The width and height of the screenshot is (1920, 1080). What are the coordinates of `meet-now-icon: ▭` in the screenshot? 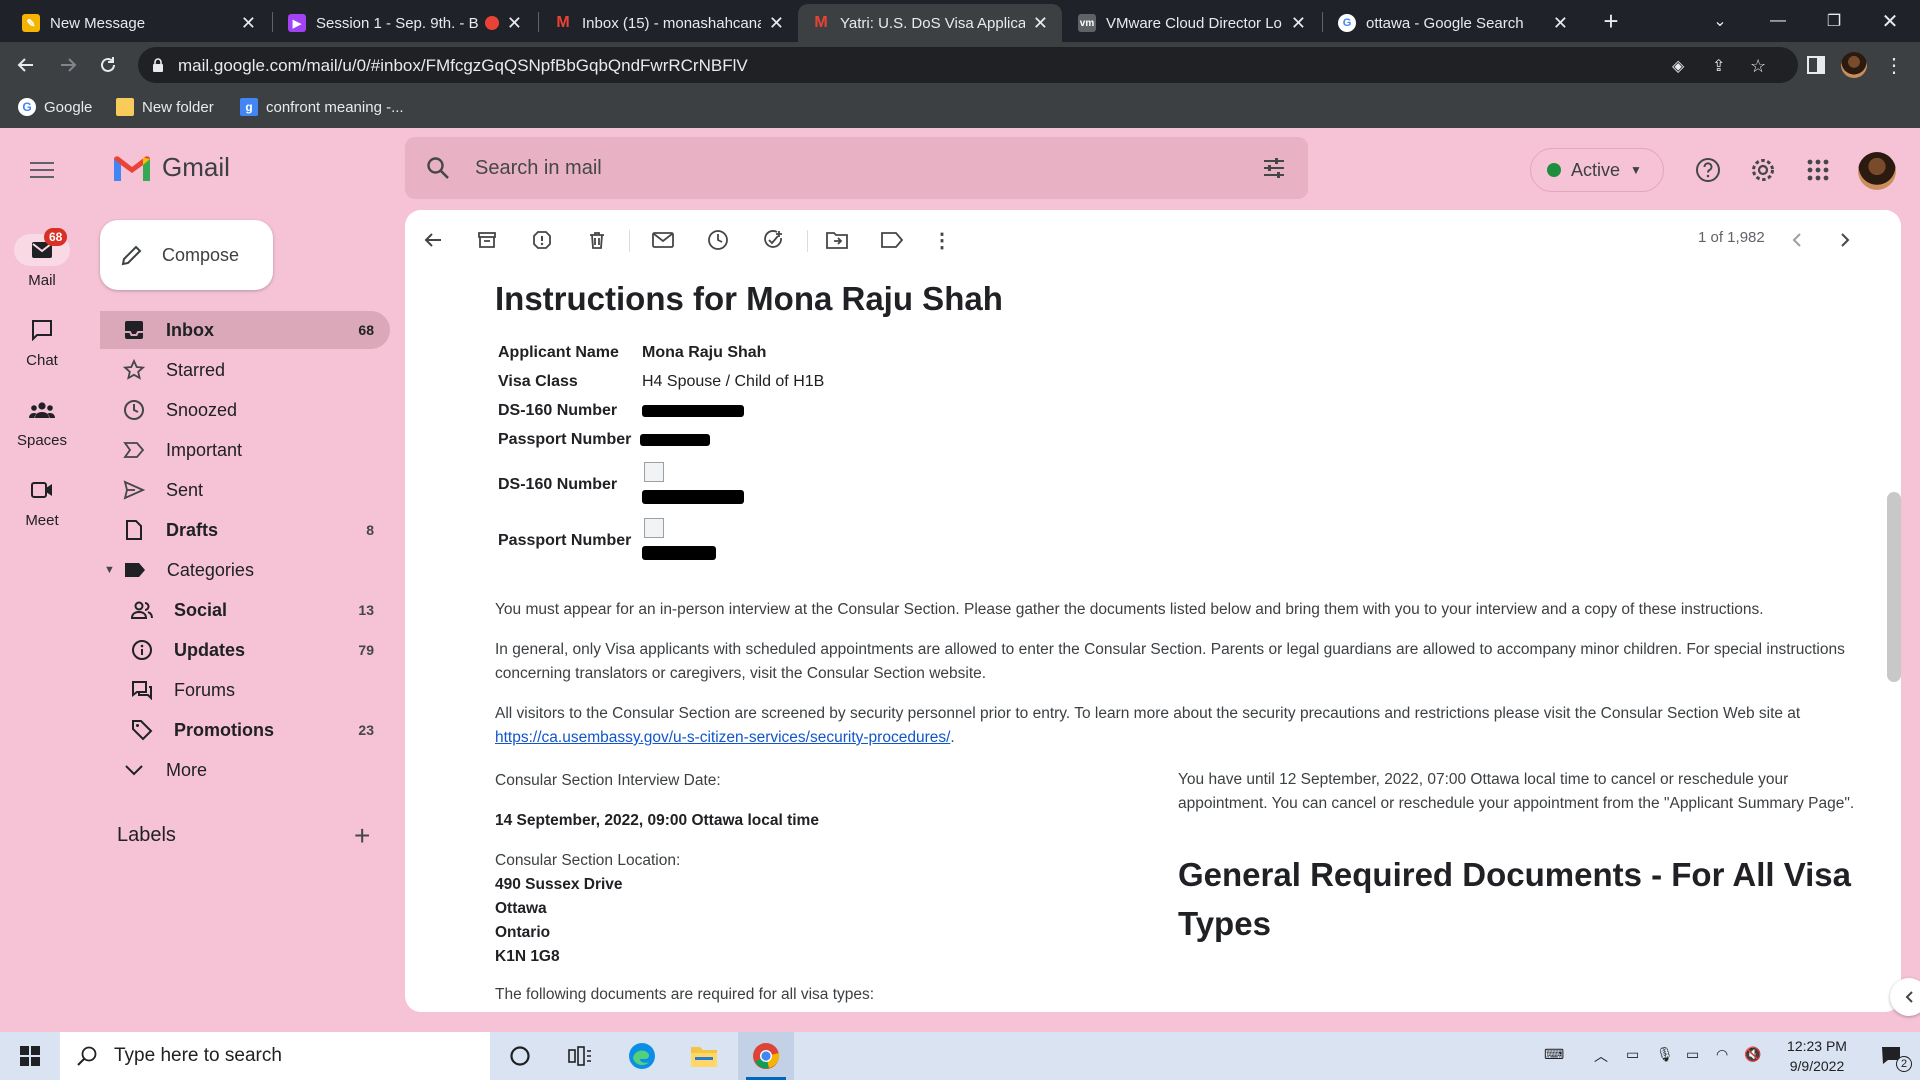 It's located at (1632, 1054).